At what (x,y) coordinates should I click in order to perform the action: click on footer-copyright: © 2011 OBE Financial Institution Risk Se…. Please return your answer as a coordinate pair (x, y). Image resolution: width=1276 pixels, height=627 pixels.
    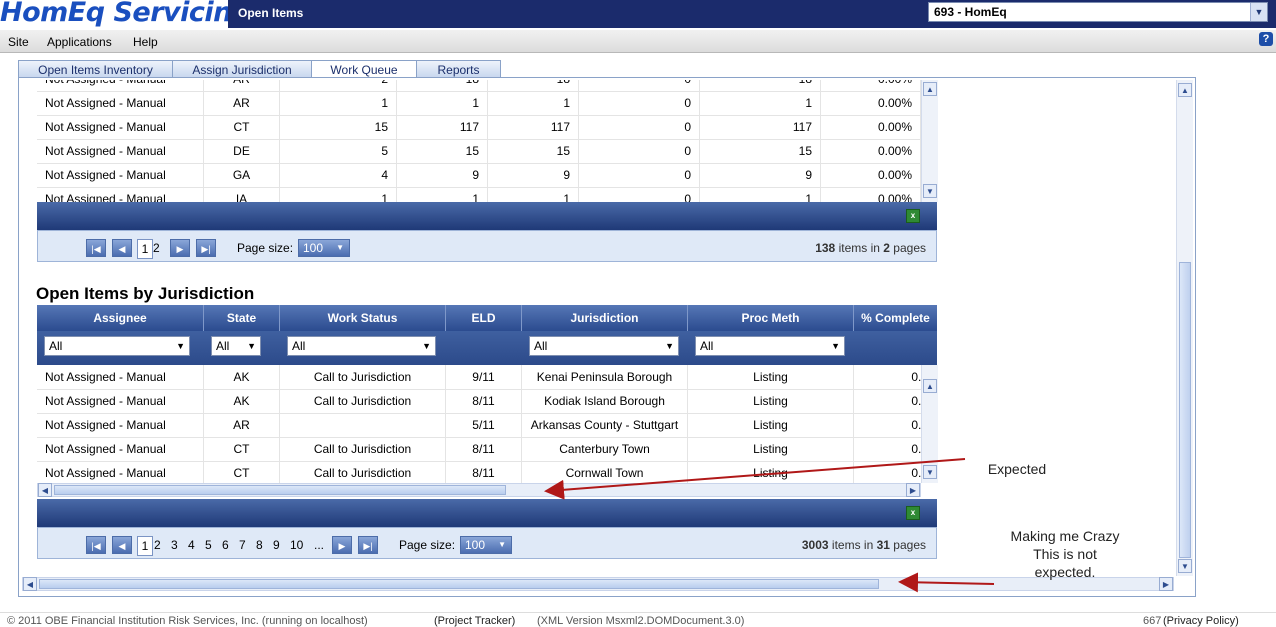
    Looking at the image, I should click on (187, 621).